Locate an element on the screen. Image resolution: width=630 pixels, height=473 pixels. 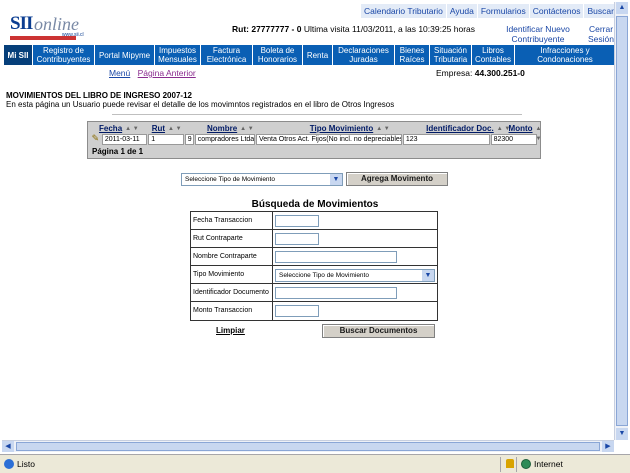
logo-sii-text: SII is located at coordinates (21, 23).